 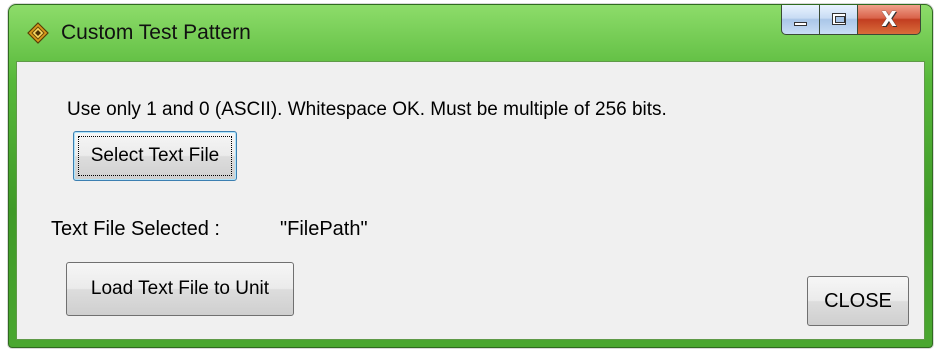 I want to click on select-text-file-button: Select Text File, so click(x=155, y=156).